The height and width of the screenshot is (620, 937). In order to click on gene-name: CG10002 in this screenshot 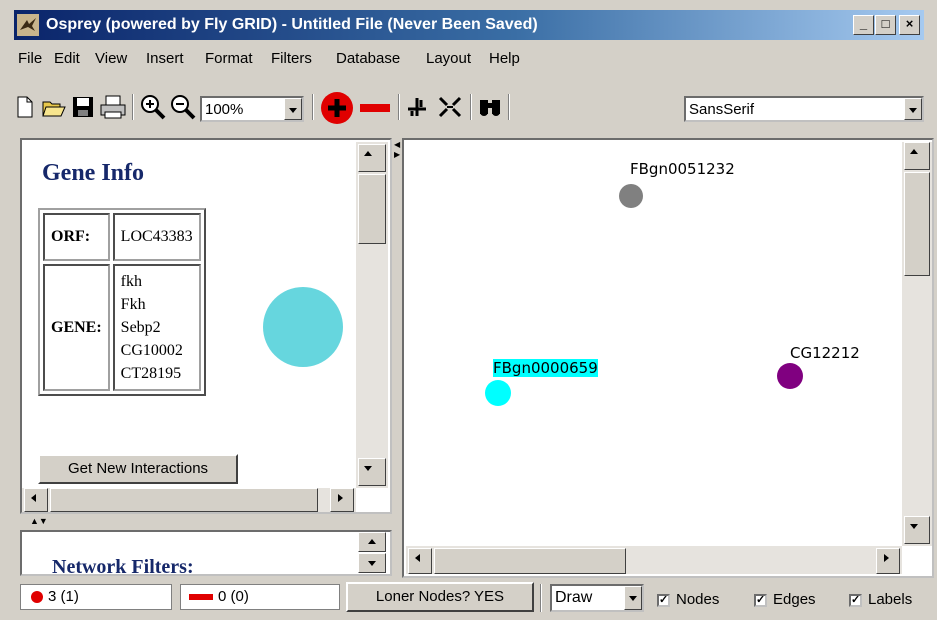, I will do `click(151, 350)`.